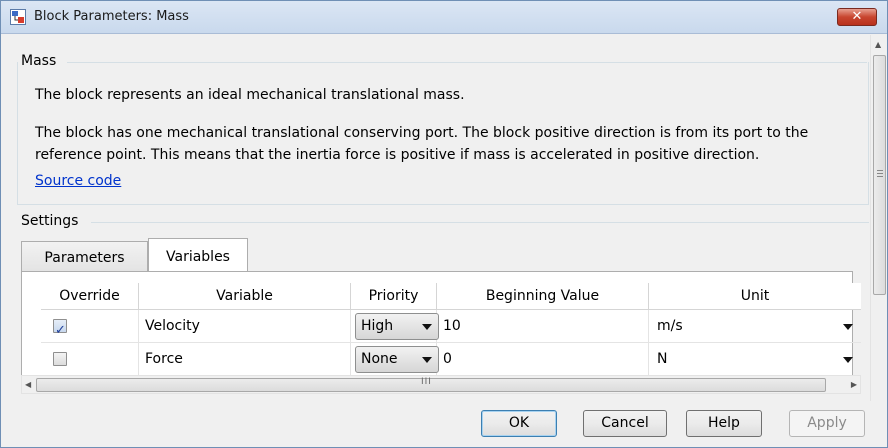 The width and height of the screenshot is (888, 448). I want to click on override-checkbox: ✓, so click(60, 328).